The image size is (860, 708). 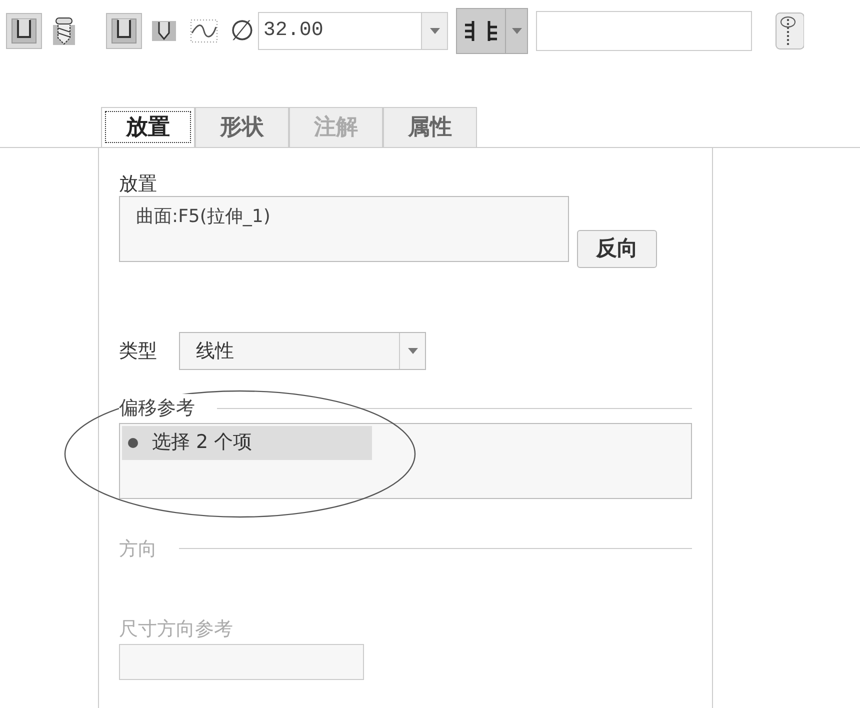 I want to click on dimension-reference-label: 尺寸方向参考, so click(x=176, y=629).